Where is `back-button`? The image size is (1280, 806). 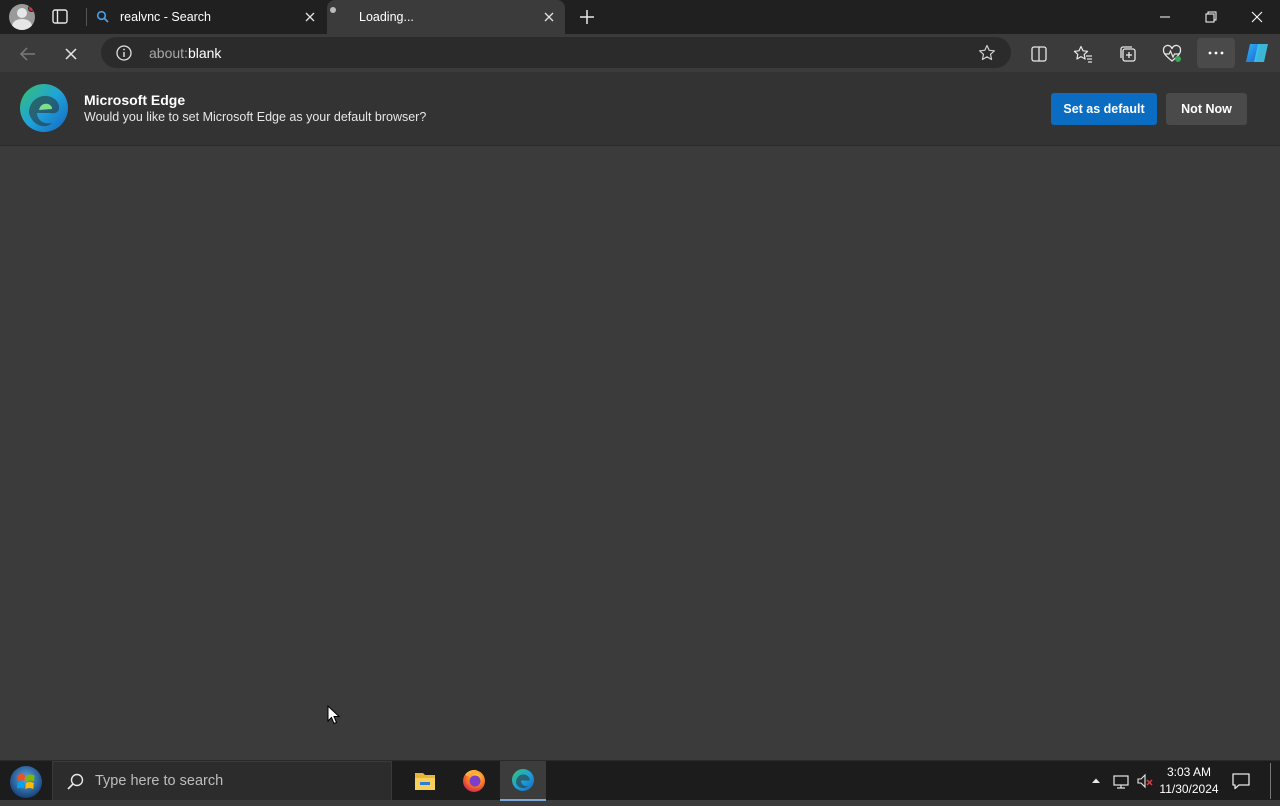
back-button is located at coordinates (28, 54).